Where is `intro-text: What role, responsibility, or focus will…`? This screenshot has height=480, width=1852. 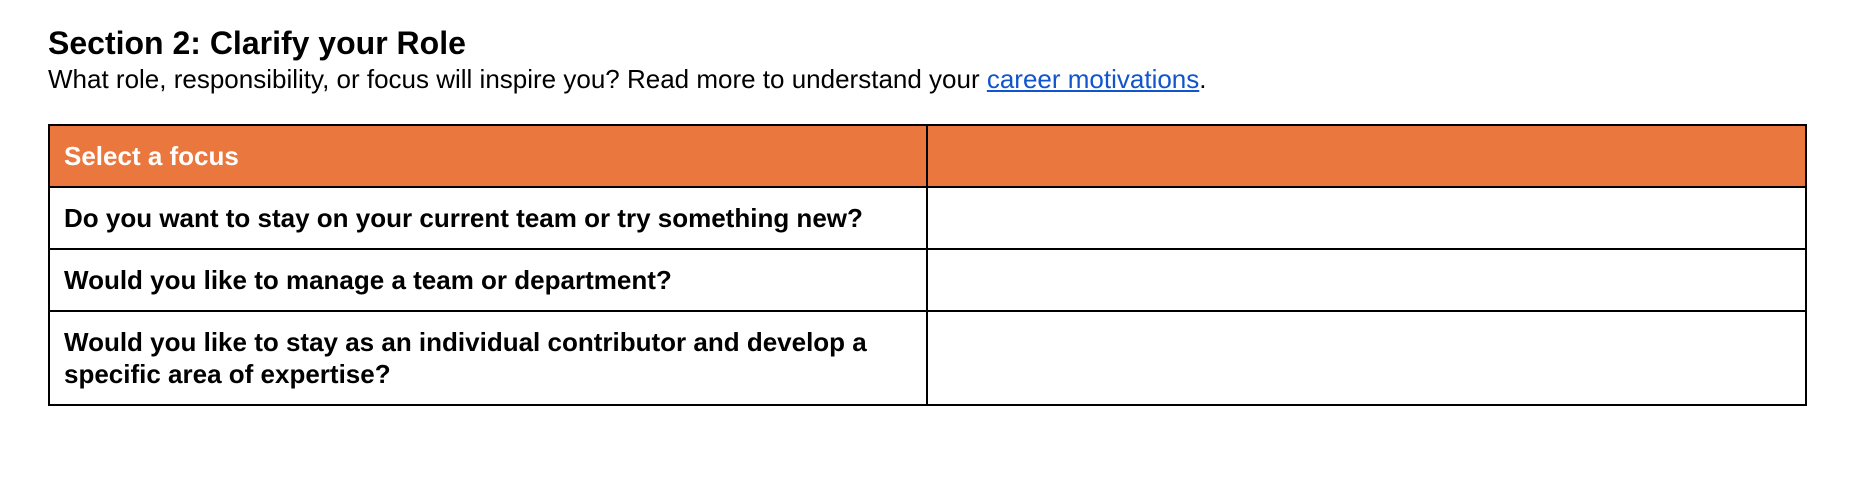
intro-text: What role, responsibility, or focus will… is located at coordinates (517, 79).